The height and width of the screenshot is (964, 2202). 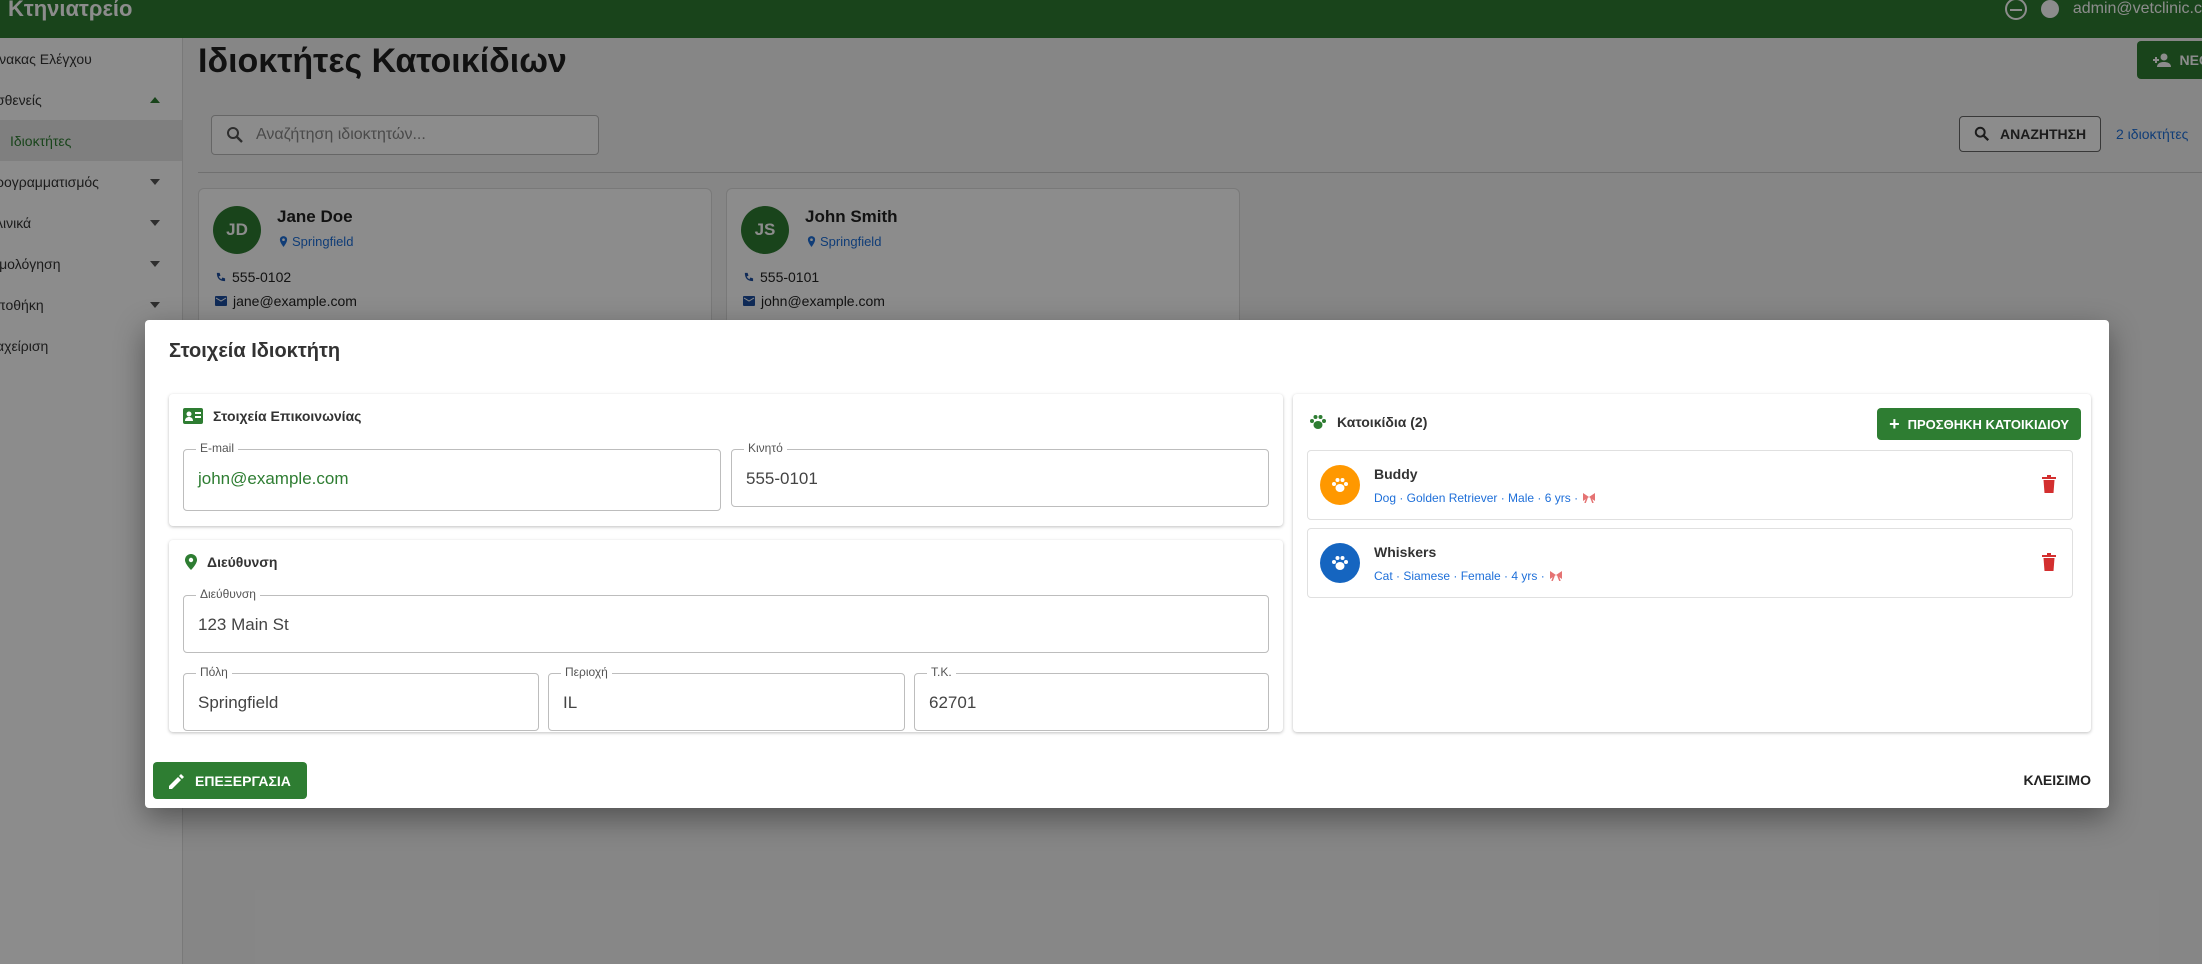 I want to click on mobile-field: Κινητό 555-0101, so click(x=1000, y=474).